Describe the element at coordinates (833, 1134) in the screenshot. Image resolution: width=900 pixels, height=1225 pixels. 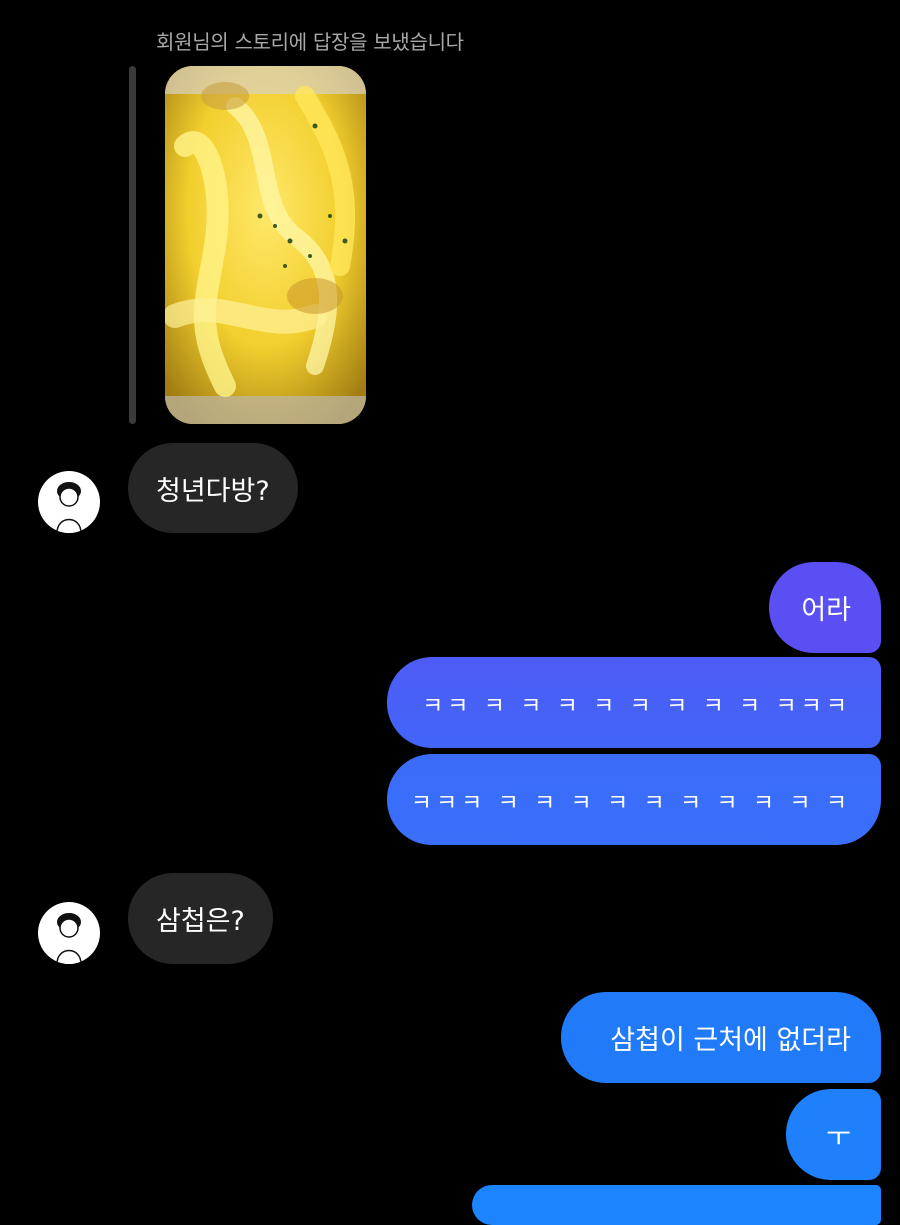
I see `outgoing-message: ㅜ` at that location.